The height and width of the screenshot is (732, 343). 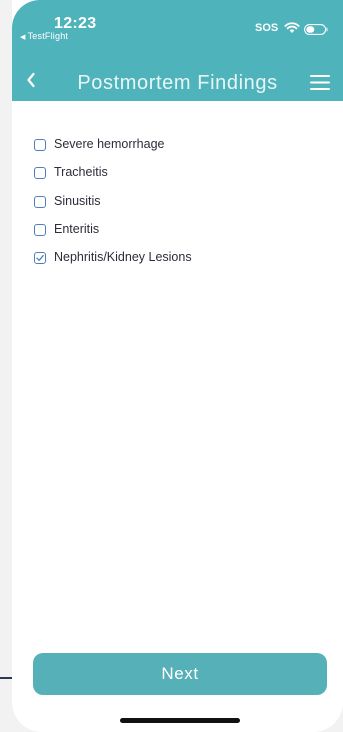 What do you see at coordinates (123, 257) in the screenshot?
I see `checklist-item-label: Nephritis/Kidney Lesions` at bounding box center [123, 257].